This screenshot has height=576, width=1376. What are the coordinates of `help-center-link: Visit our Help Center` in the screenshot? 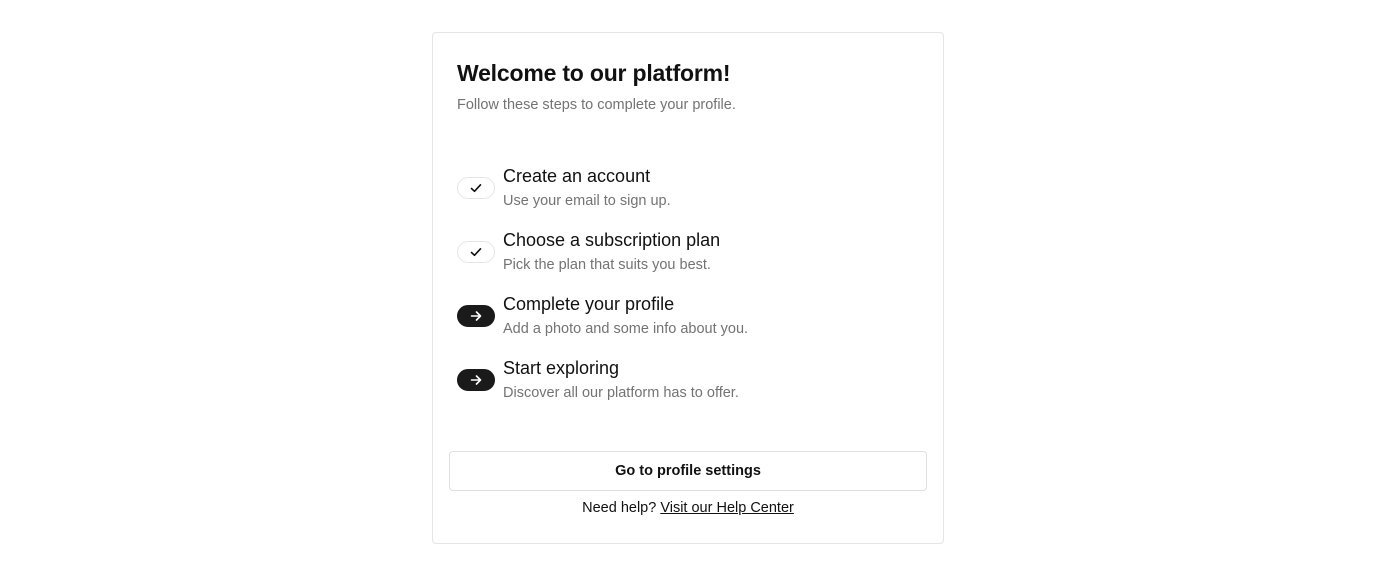 It's located at (727, 508).